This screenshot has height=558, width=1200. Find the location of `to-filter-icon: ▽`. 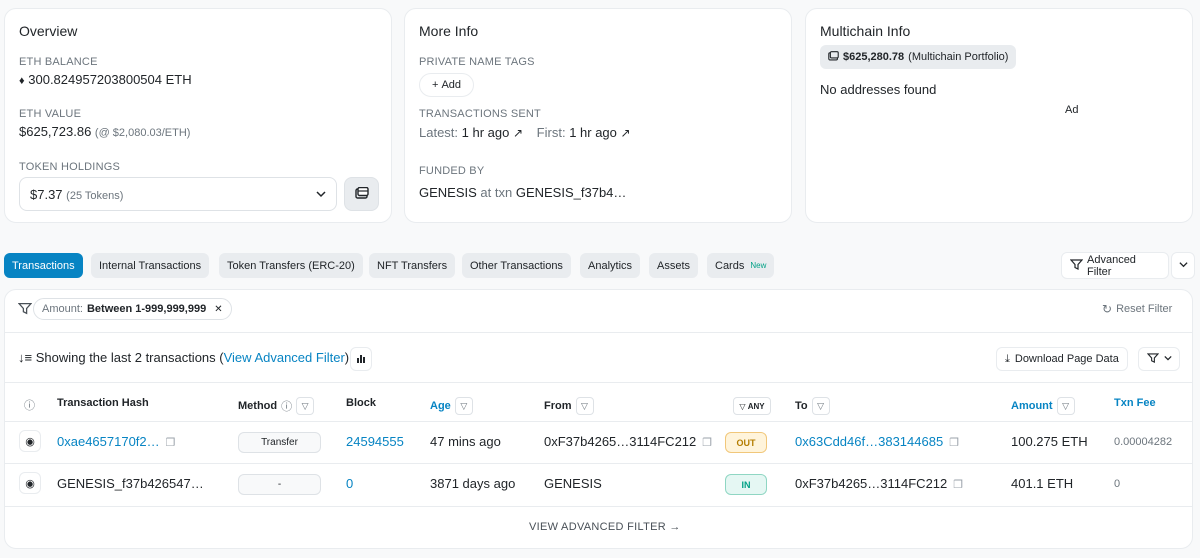

to-filter-icon: ▽ is located at coordinates (820, 406).